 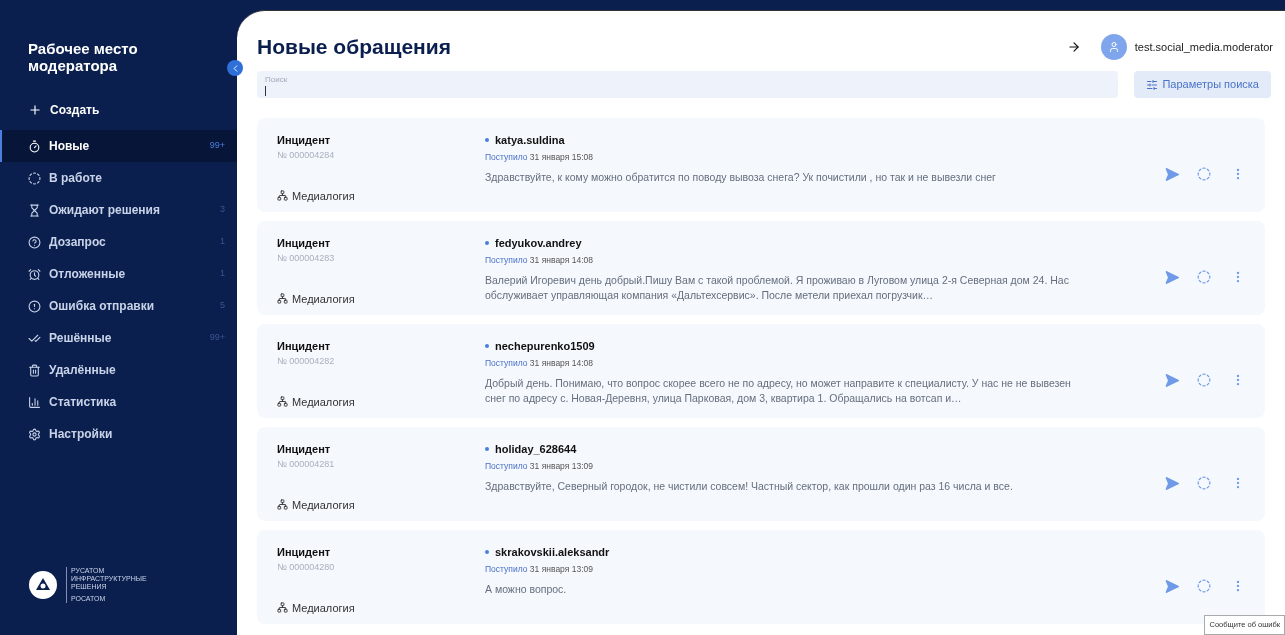 What do you see at coordinates (118, 434) in the screenshot?
I see `sidebar-item: Настройки` at bounding box center [118, 434].